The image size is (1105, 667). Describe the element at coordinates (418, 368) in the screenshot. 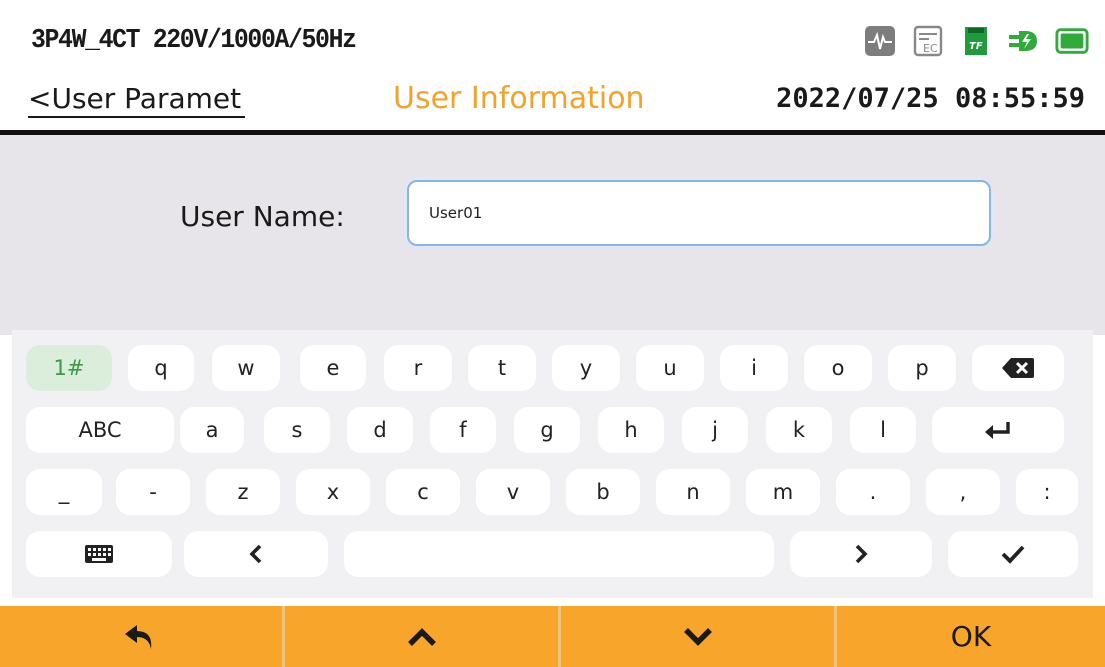

I see `key-r: r` at that location.